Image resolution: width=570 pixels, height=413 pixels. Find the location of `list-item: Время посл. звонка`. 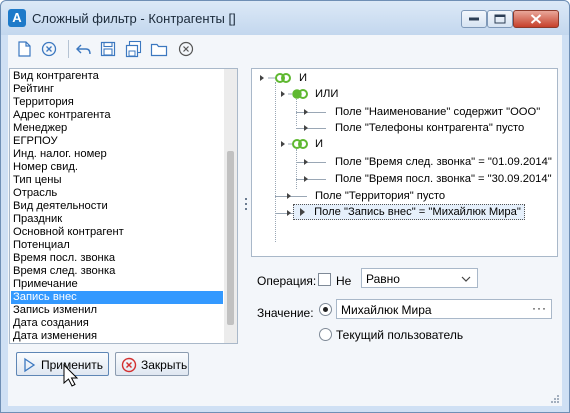

list-item: Время посл. звонка is located at coordinates (117, 258).